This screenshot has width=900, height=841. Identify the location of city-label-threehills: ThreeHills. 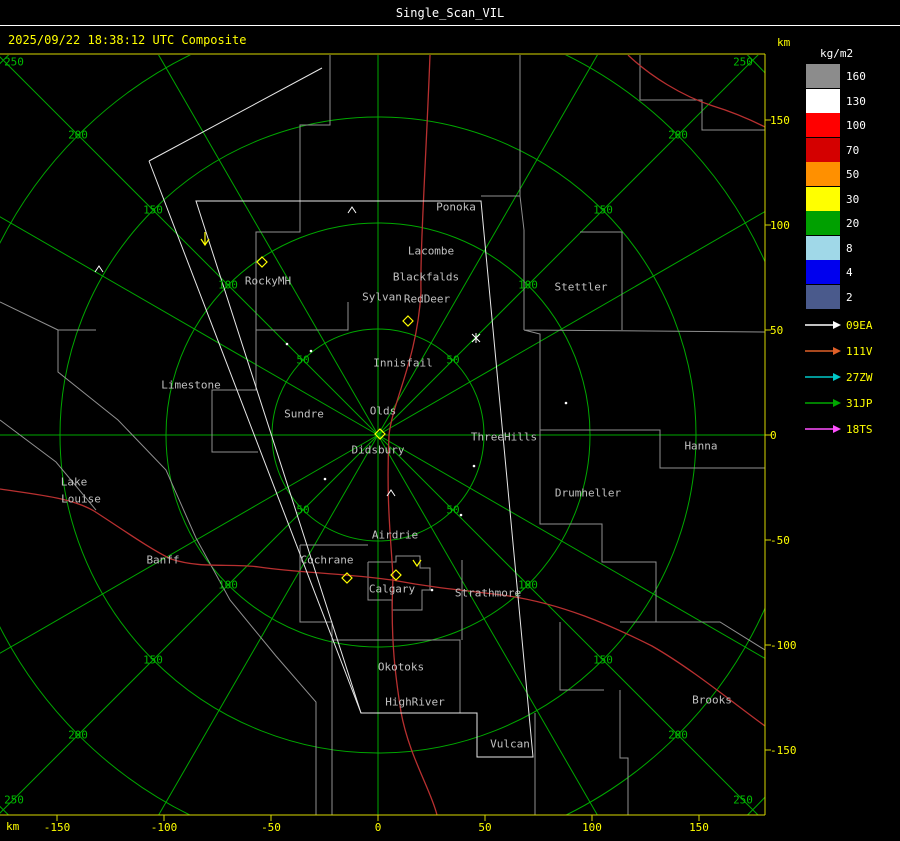
(504, 437).